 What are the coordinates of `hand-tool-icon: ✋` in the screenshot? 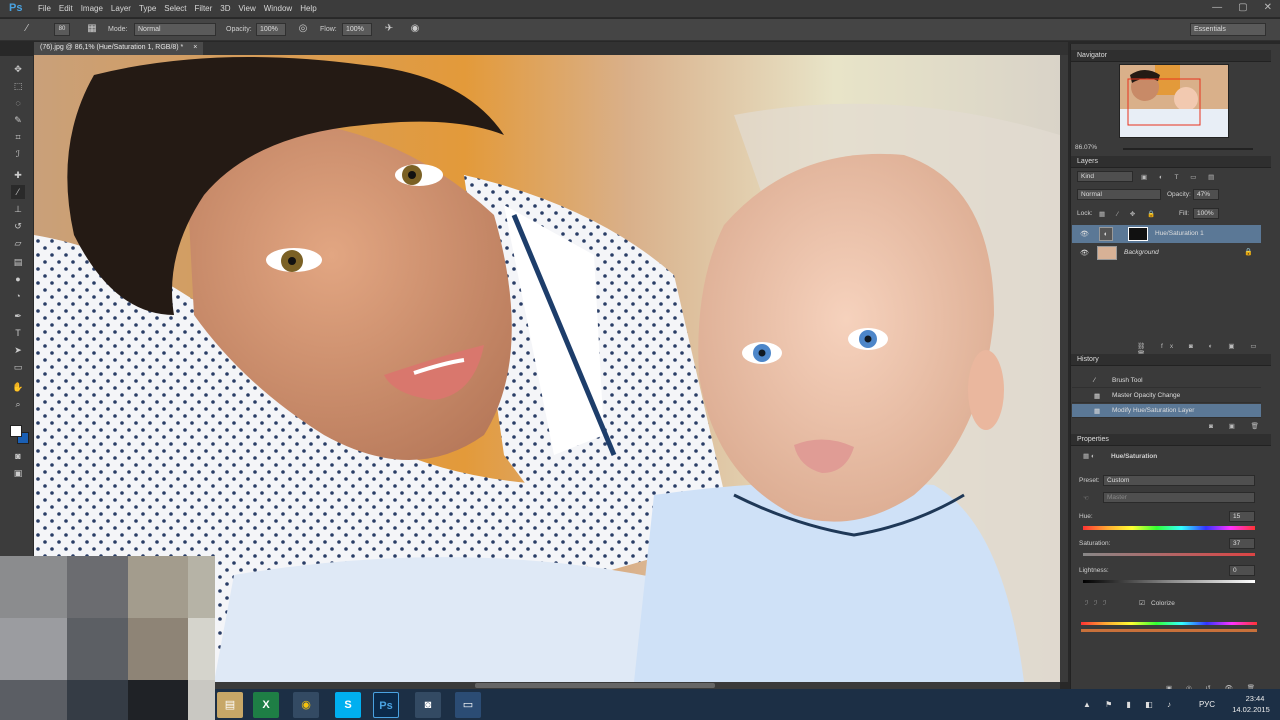 It's located at (18, 387).